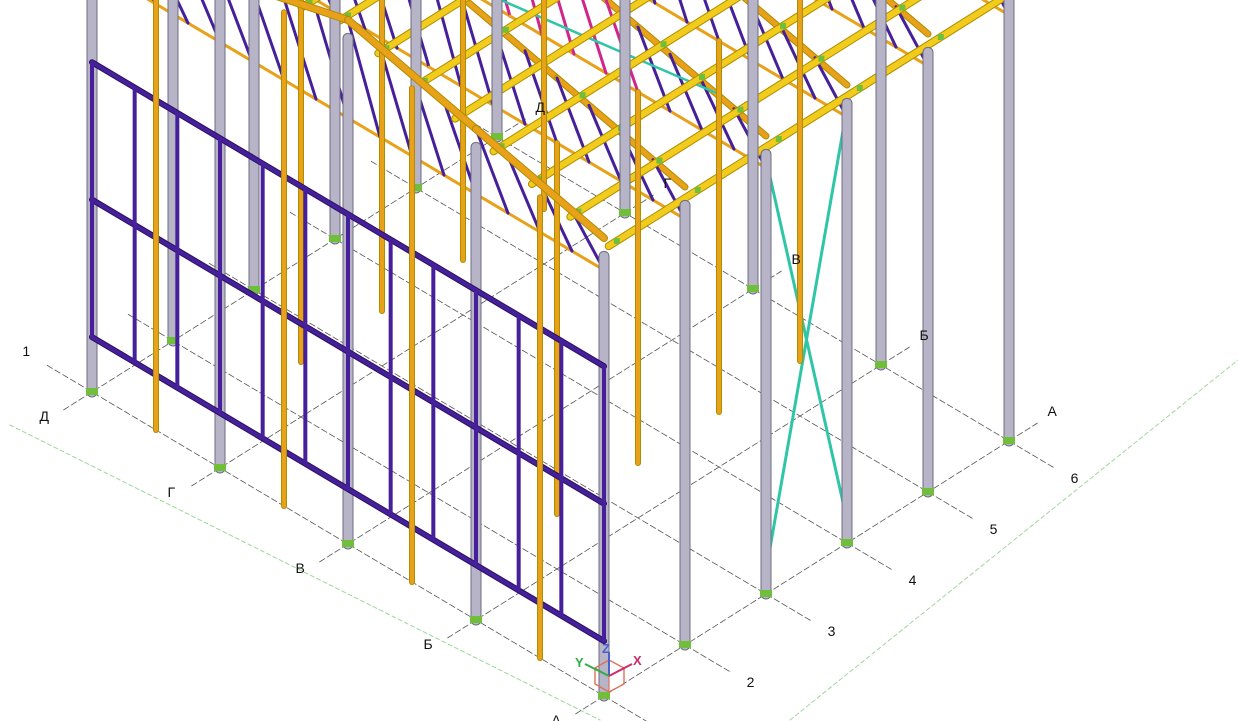  I want to click on triad-x-label: X, so click(637, 660).